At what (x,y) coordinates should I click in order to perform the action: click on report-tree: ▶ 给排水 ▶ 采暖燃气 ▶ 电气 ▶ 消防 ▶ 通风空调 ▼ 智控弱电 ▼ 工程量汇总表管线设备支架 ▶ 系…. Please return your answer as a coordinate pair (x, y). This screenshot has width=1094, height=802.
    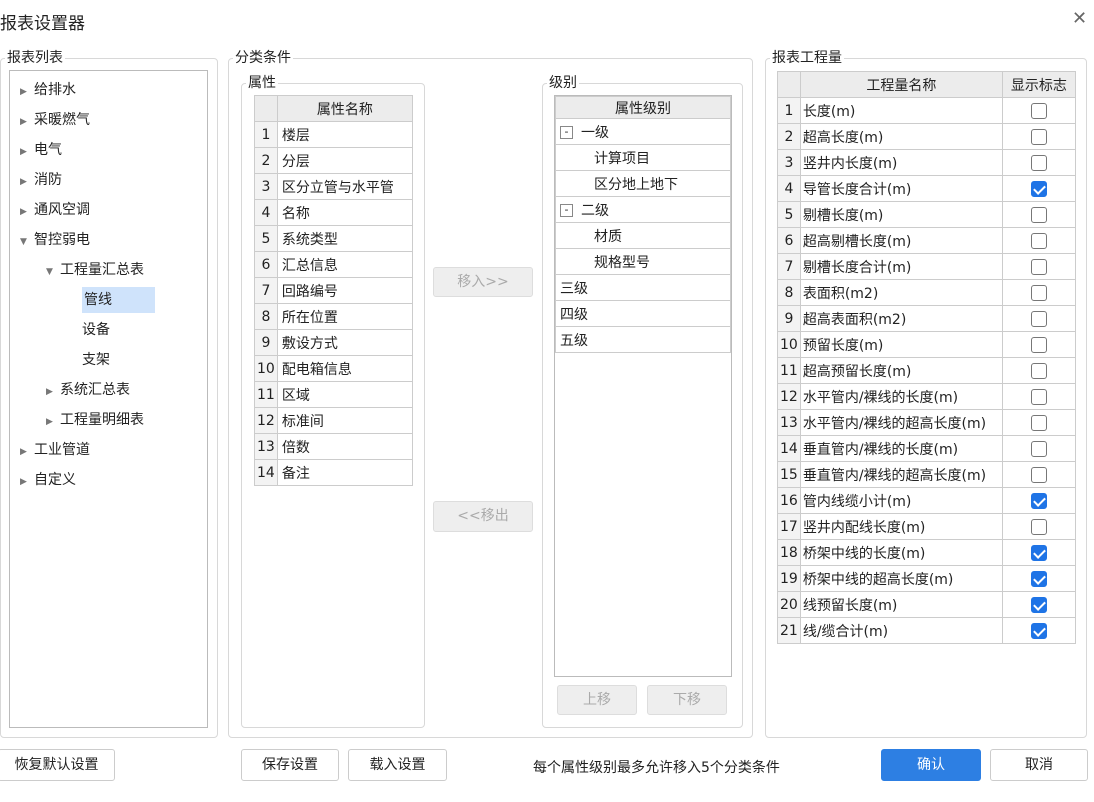
    Looking at the image, I should click on (108, 399).